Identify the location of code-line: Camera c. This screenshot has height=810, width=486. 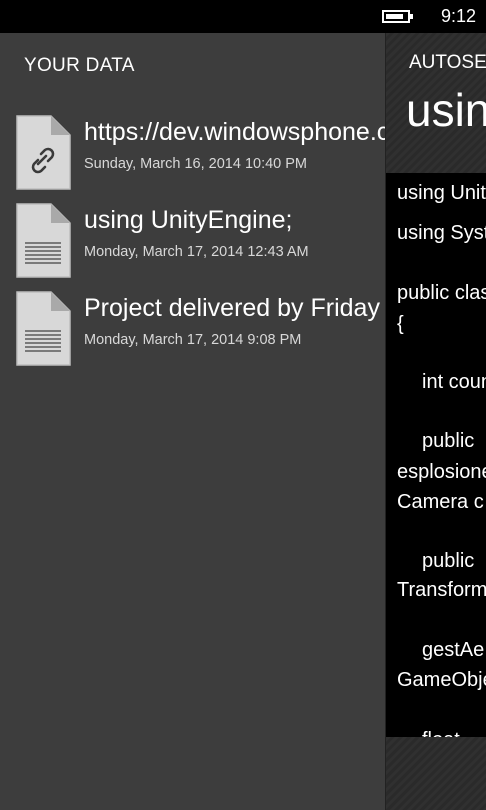
(440, 502).